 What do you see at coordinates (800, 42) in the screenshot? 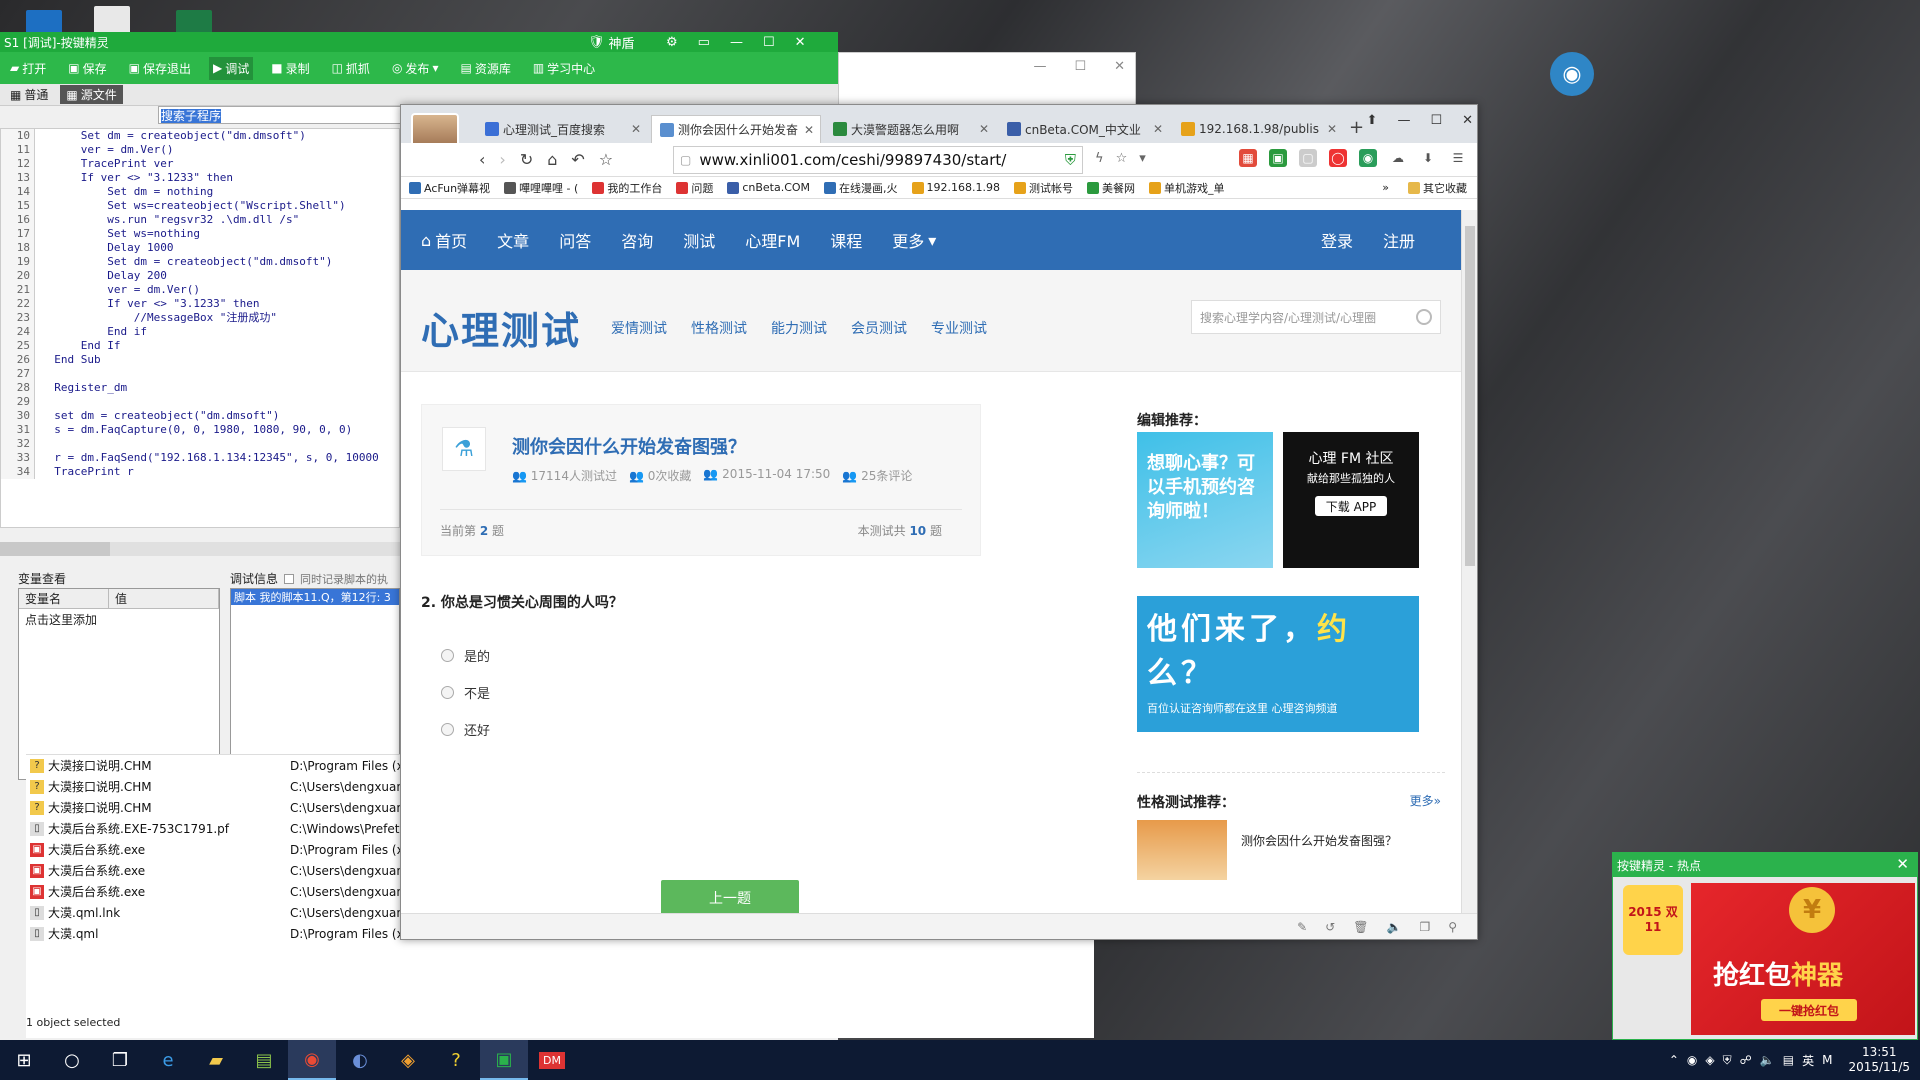
I see `close-button: ✕` at bounding box center [800, 42].